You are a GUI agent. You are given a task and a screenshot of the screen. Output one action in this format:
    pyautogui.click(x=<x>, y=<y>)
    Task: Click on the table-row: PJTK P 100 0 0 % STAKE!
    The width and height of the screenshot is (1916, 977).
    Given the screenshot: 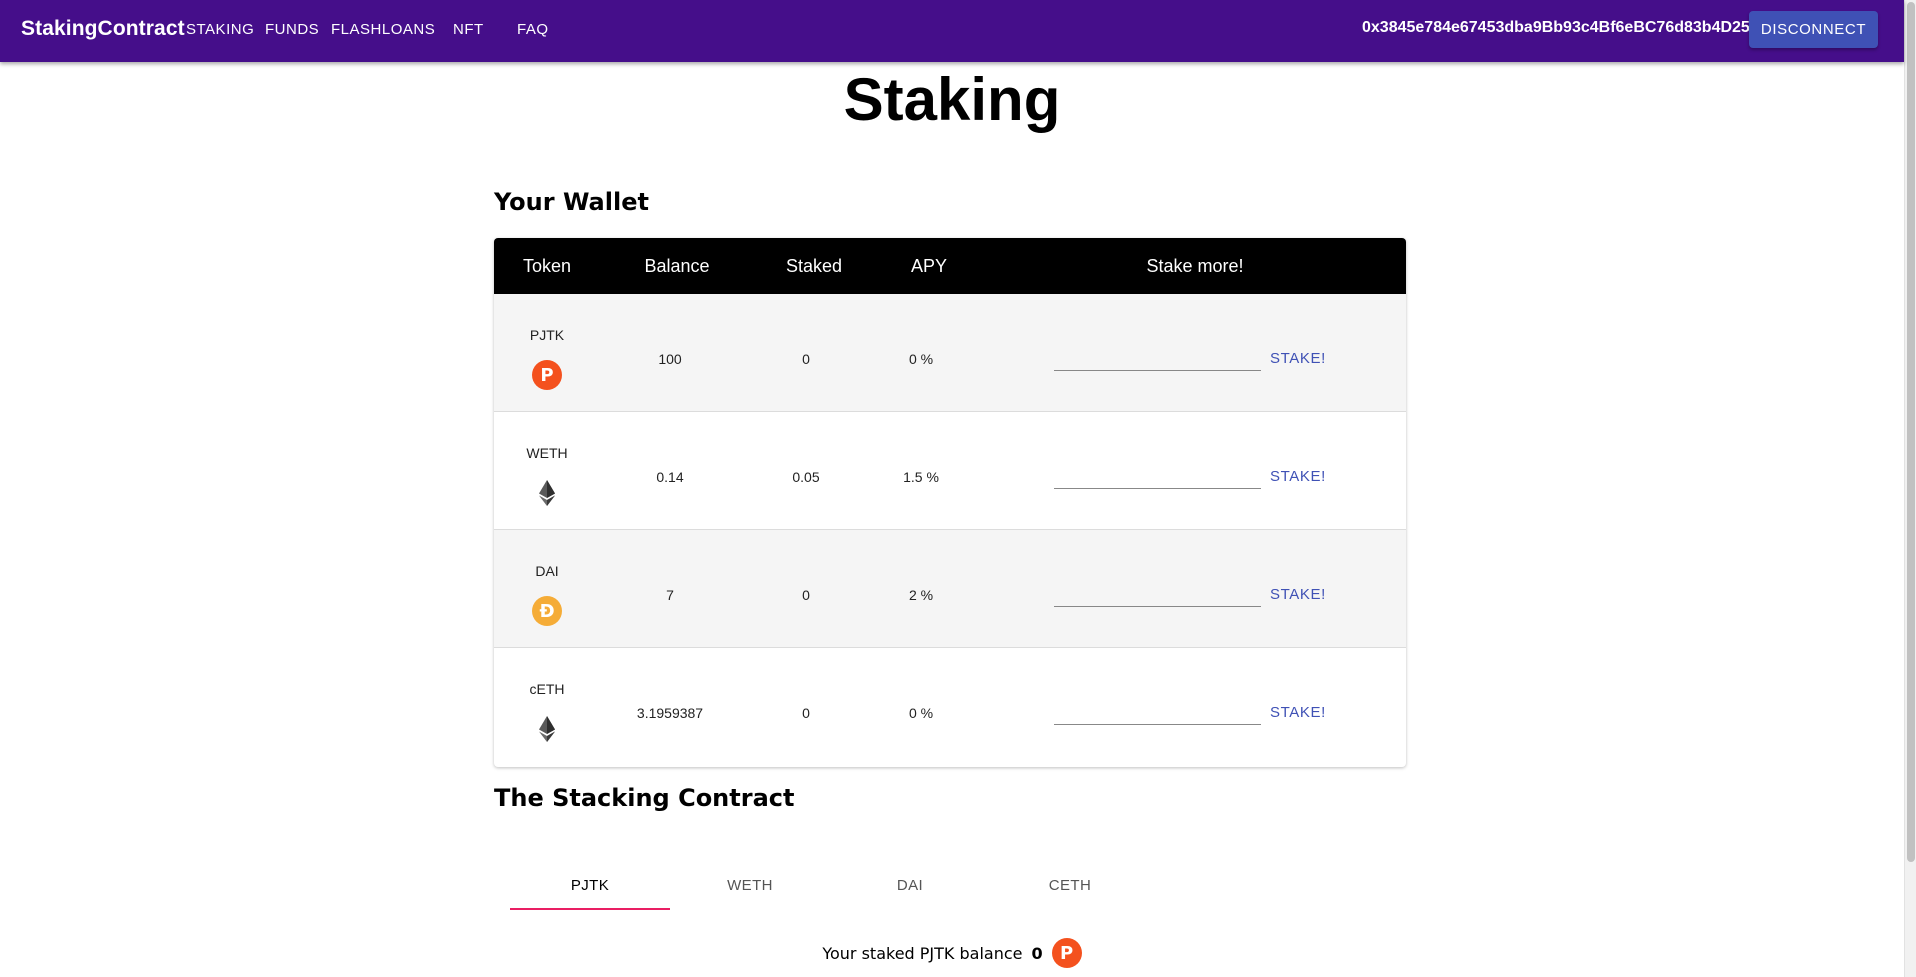 What is the action you would take?
    pyautogui.click(x=950, y=353)
    